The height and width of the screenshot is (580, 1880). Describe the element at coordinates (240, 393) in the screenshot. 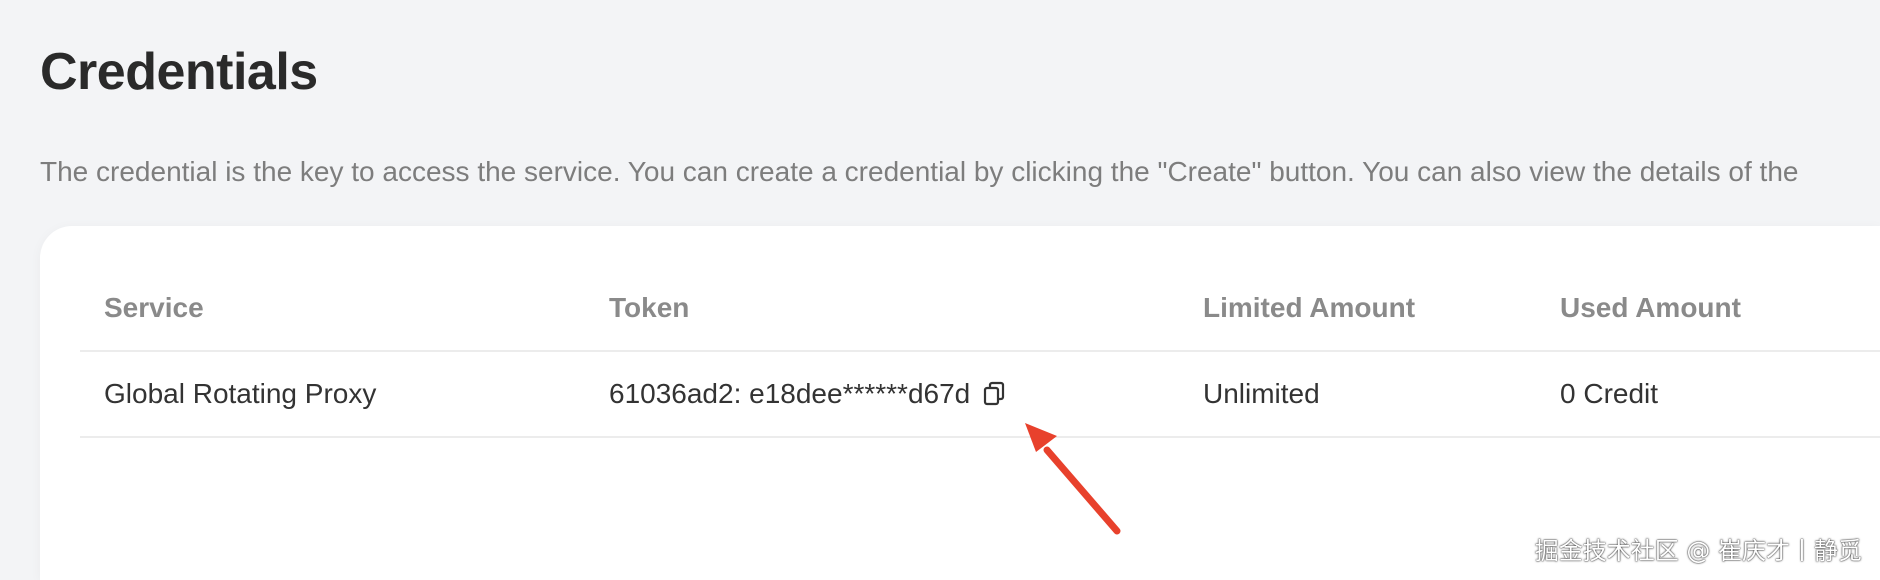

I see `service-cell: Global Rotating Proxy` at that location.